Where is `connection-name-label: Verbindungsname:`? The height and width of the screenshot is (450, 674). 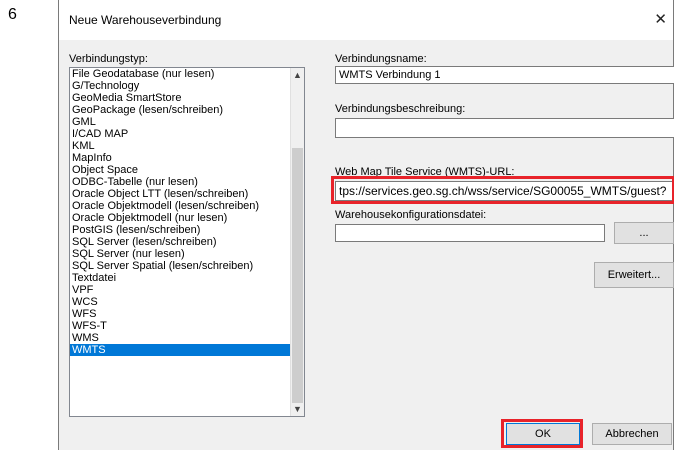
connection-name-label: Verbindungsname: is located at coordinates (381, 59).